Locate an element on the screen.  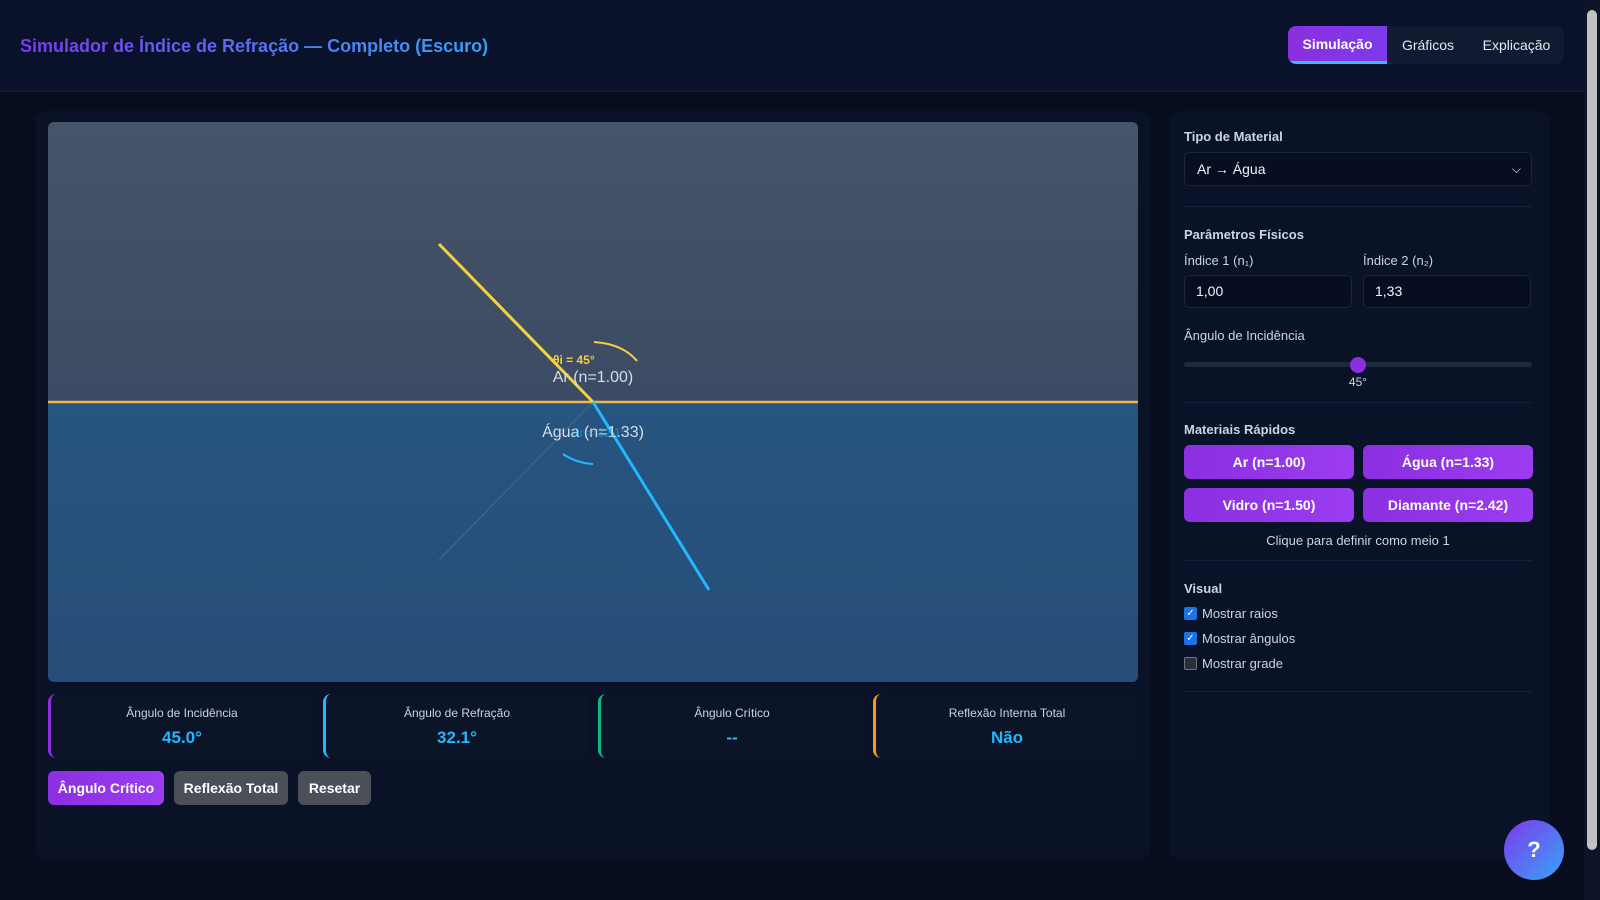
tab-simulacao: Simulação is located at coordinates (1337, 45).